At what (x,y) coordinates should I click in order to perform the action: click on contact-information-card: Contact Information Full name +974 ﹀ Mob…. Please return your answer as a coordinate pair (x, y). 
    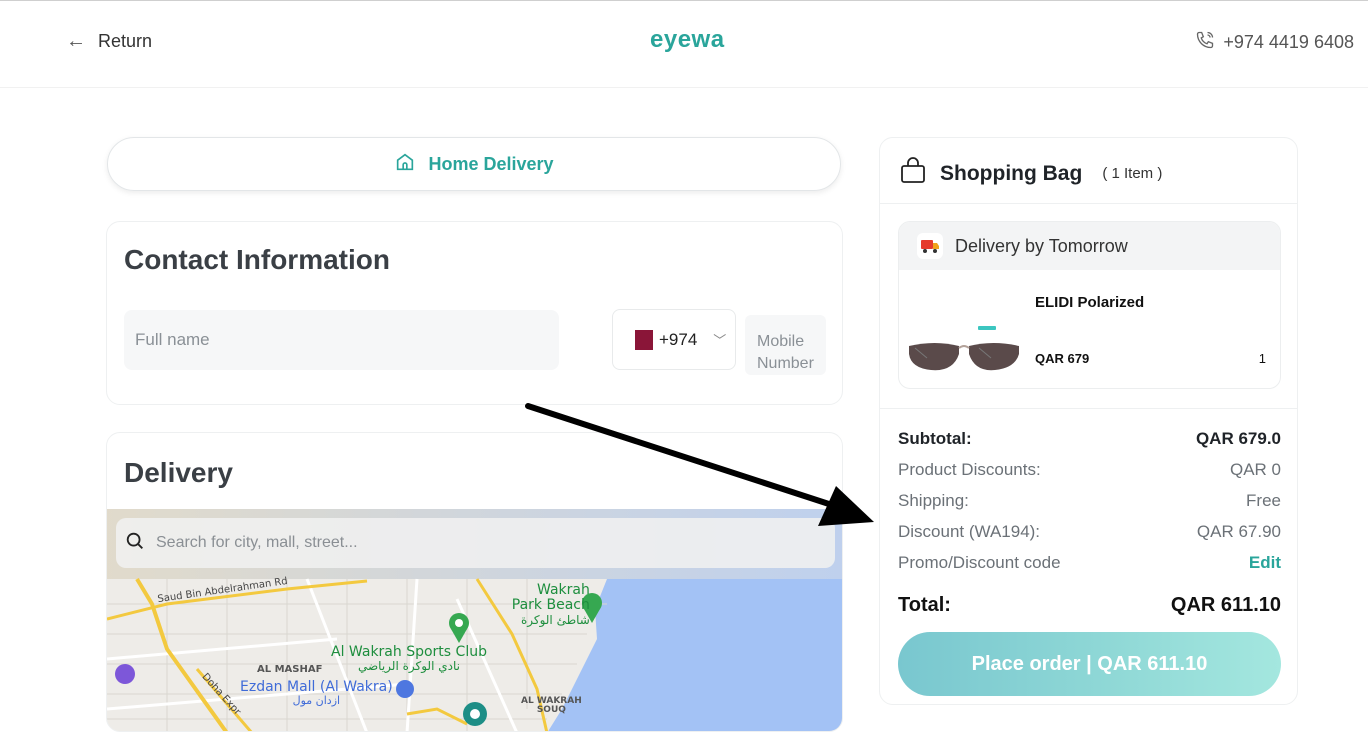
    Looking at the image, I should click on (474, 313).